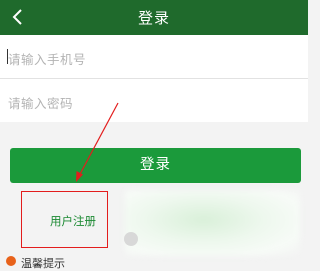 The height and width of the screenshot is (271, 320). I want to click on header-bar: 登录, so click(154, 17).